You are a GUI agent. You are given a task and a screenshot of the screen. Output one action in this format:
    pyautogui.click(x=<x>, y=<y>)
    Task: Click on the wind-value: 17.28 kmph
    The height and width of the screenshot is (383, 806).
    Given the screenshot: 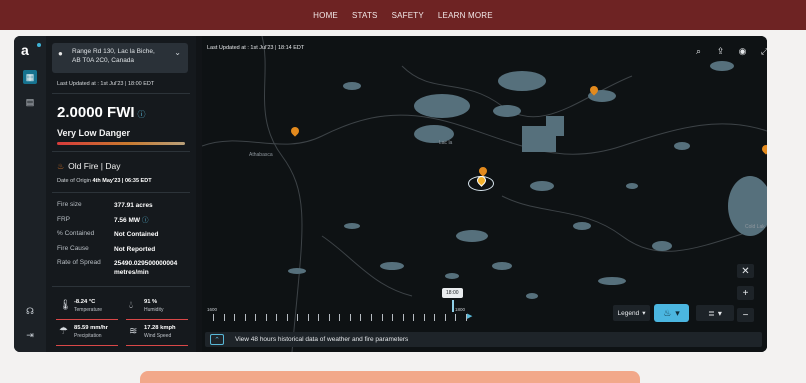 What is the action you would take?
    pyautogui.click(x=160, y=328)
    